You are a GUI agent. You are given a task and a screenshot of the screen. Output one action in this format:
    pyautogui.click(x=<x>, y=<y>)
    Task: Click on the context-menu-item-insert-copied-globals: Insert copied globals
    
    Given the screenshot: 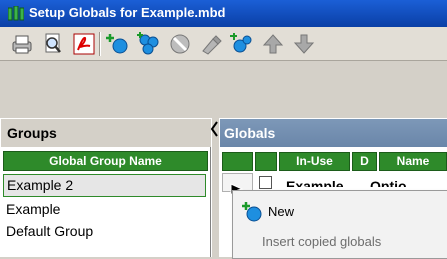 What is the action you would take?
    pyautogui.click(x=321, y=241)
    